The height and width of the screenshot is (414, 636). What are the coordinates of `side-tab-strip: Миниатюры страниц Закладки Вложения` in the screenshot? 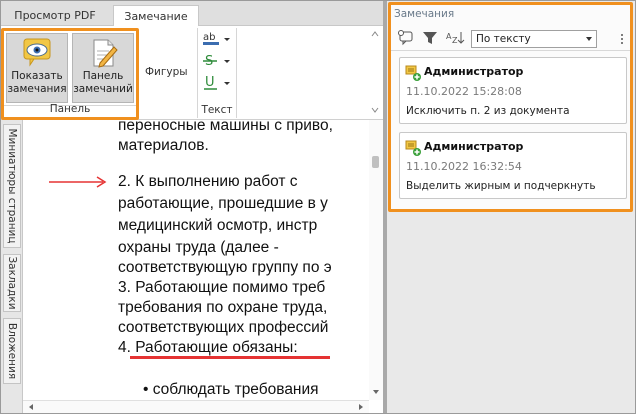 It's located at (12, 266).